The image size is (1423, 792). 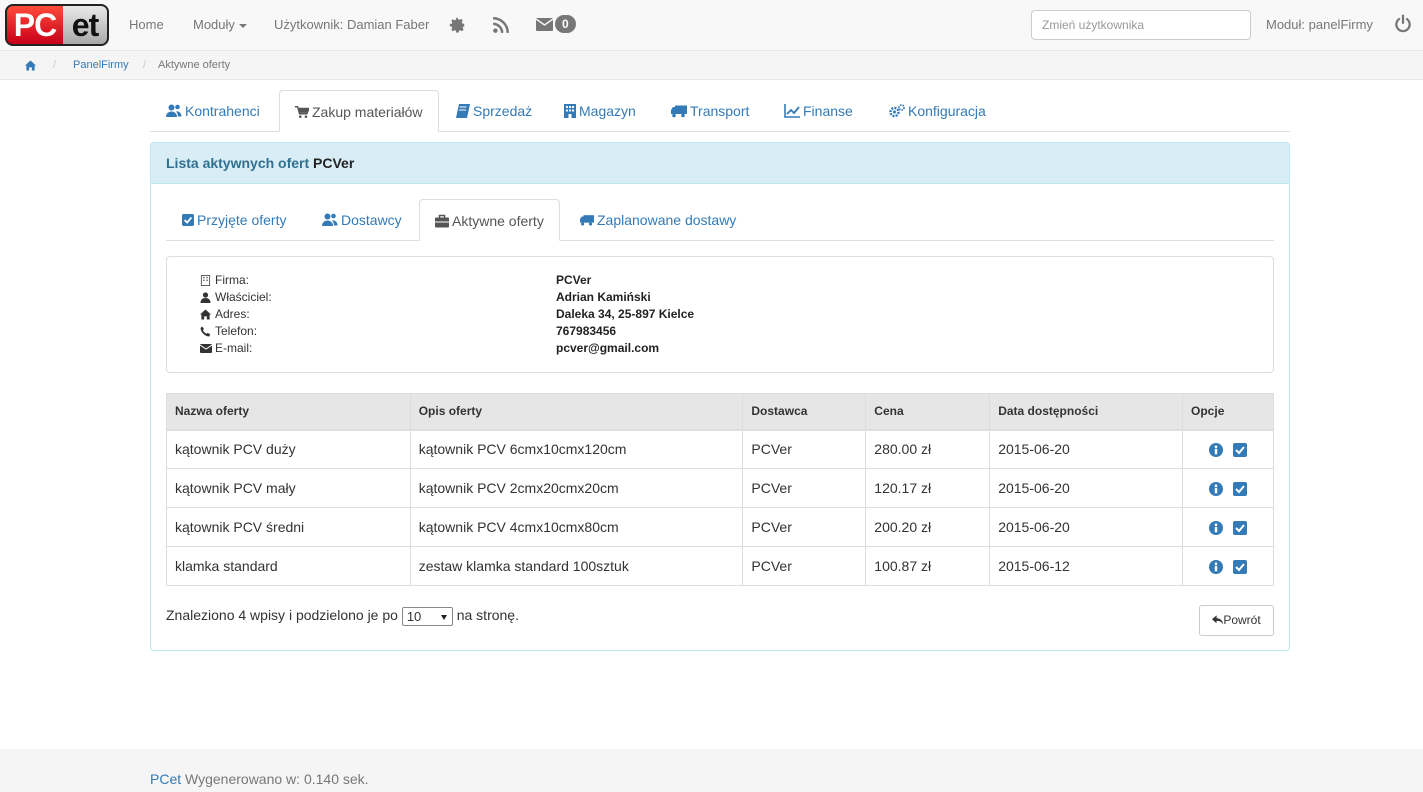 What do you see at coordinates (205, 331) in the screenshot?
I see `phone-icon` at bounding box center [205, 331].